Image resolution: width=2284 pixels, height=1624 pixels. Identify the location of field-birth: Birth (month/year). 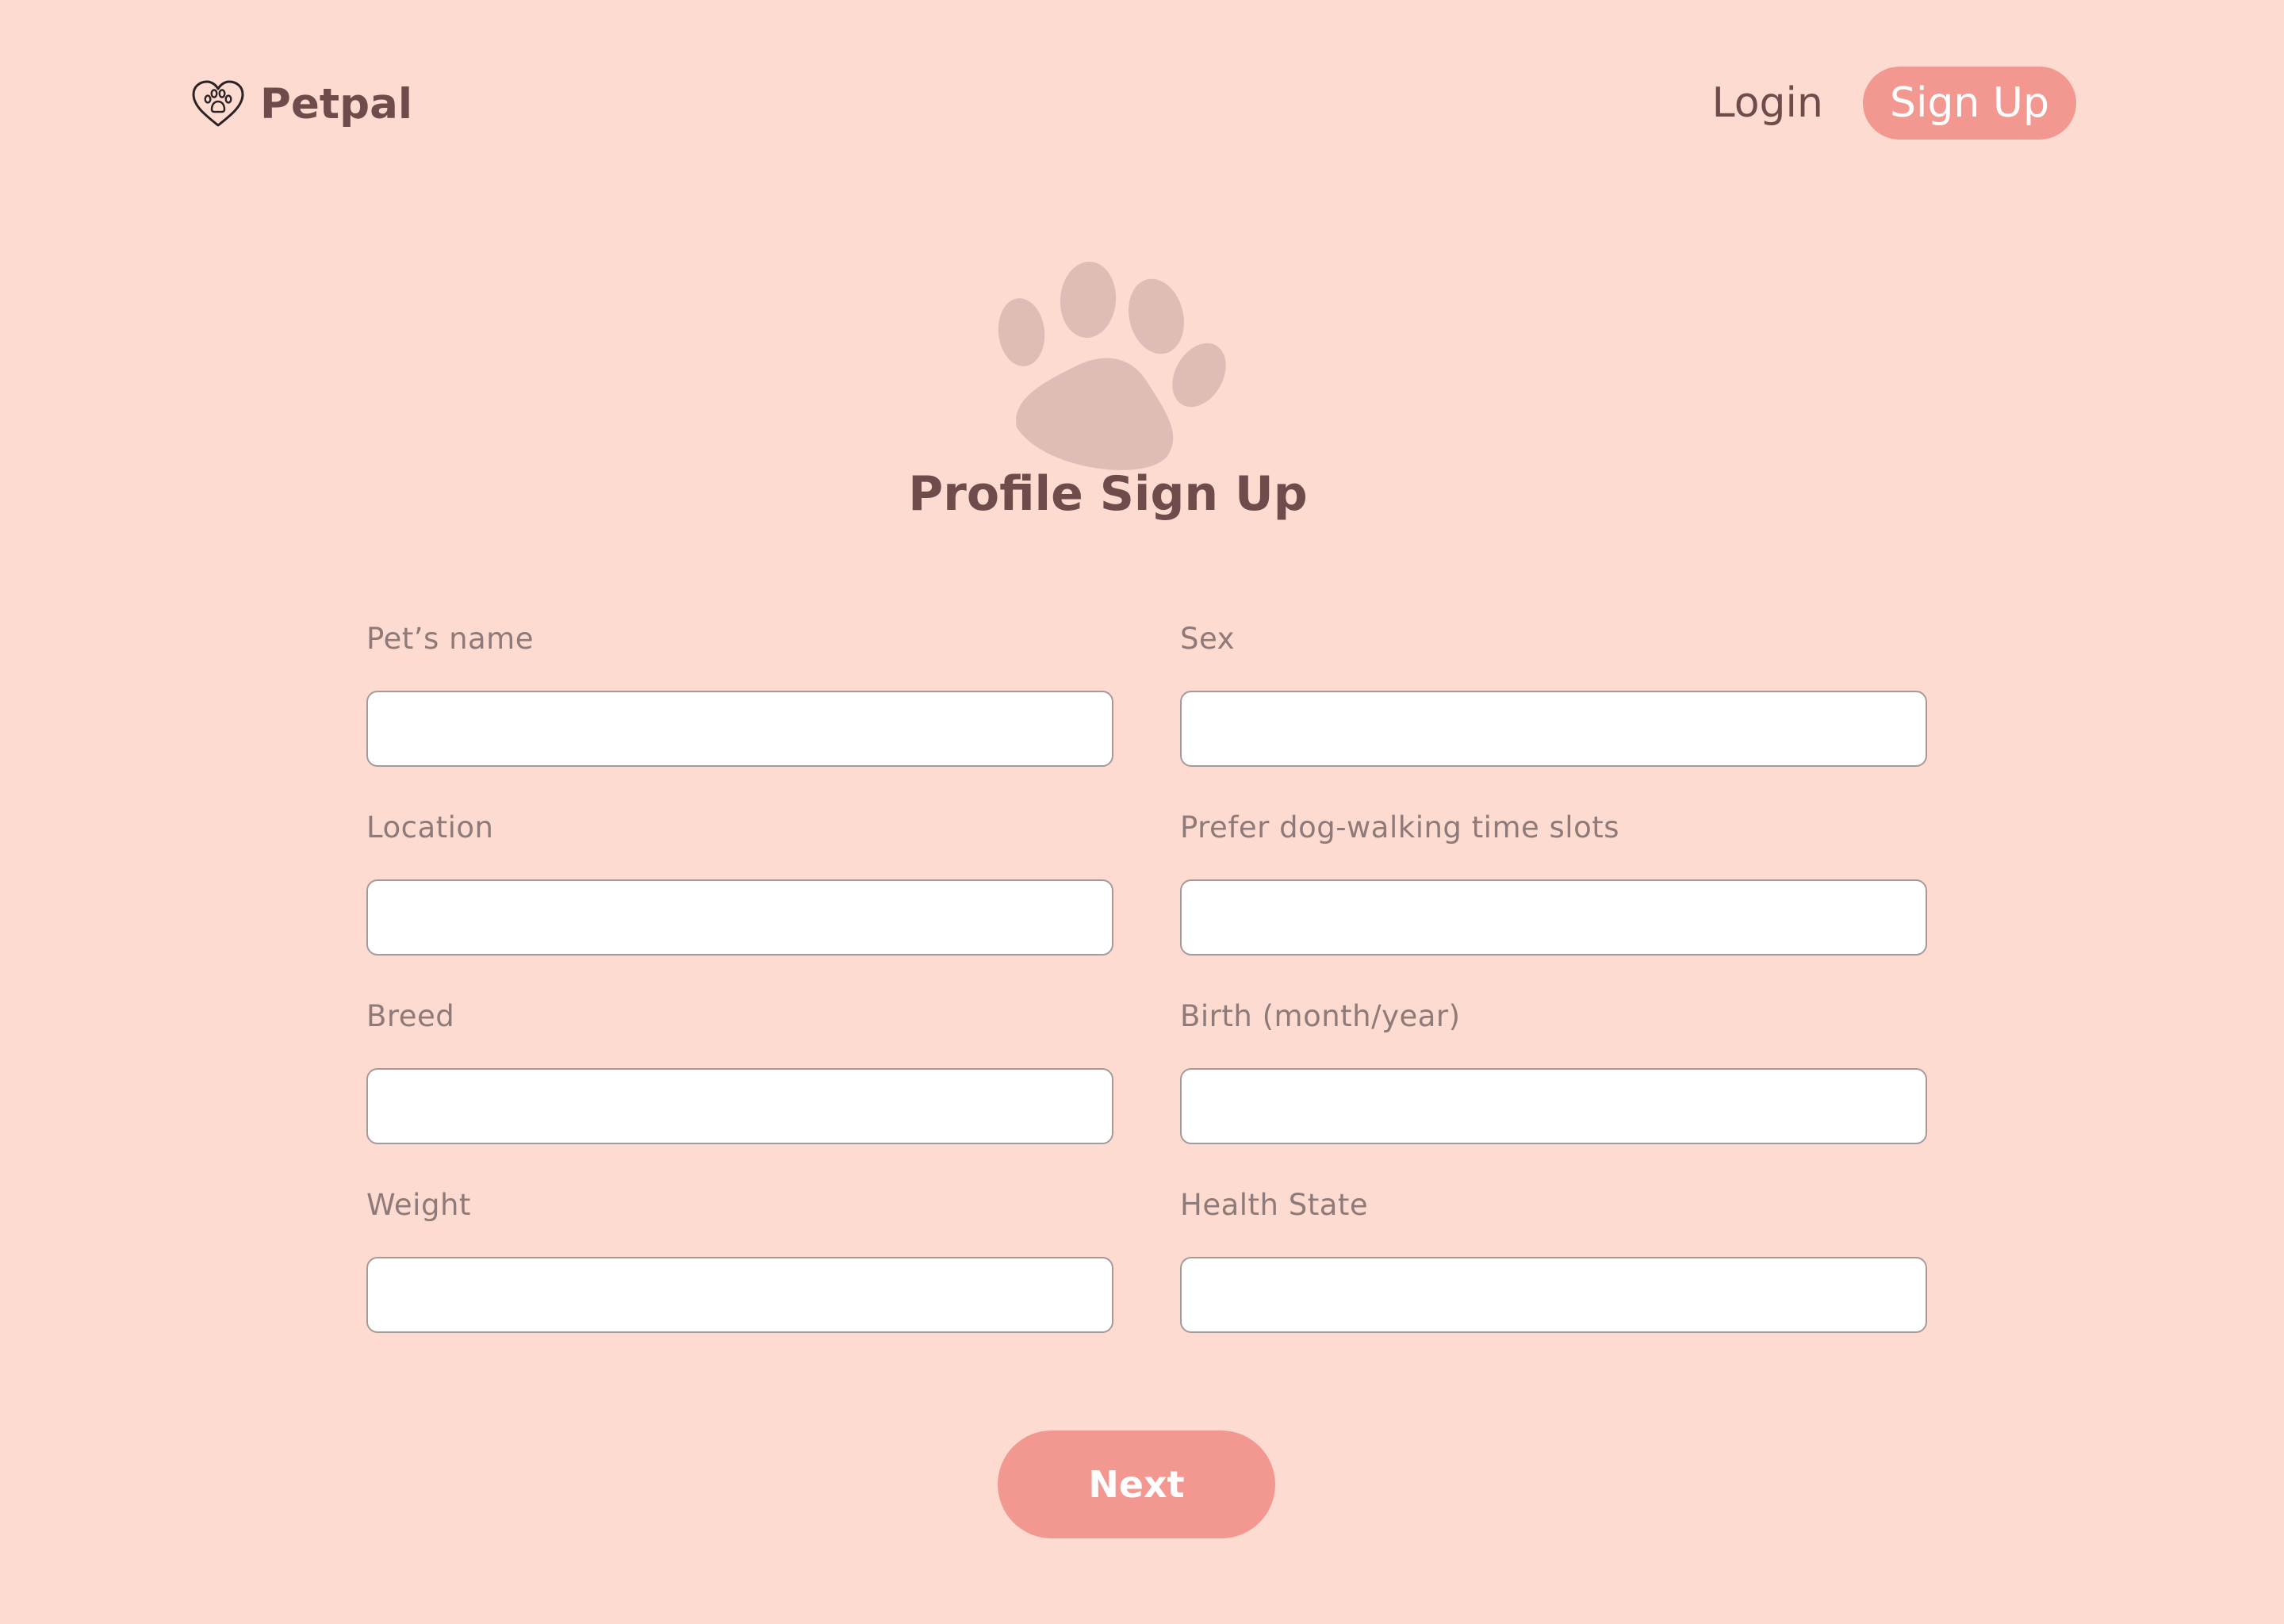
(1553, 1088).